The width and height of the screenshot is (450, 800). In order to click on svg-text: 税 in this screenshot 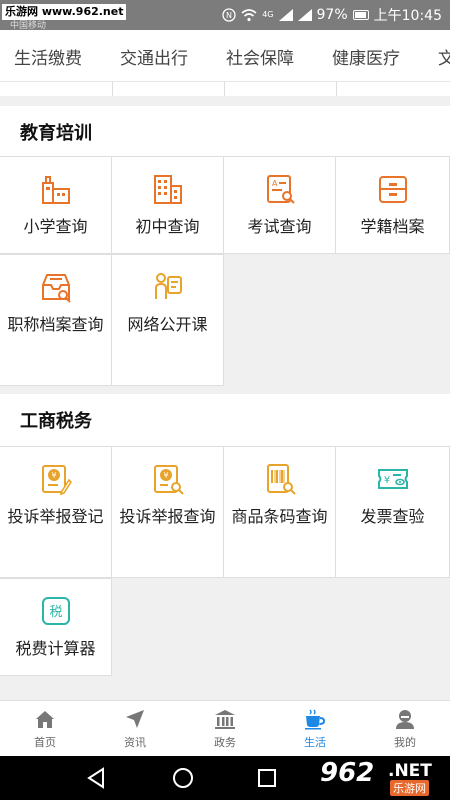, I will do `click(55, 612)`.